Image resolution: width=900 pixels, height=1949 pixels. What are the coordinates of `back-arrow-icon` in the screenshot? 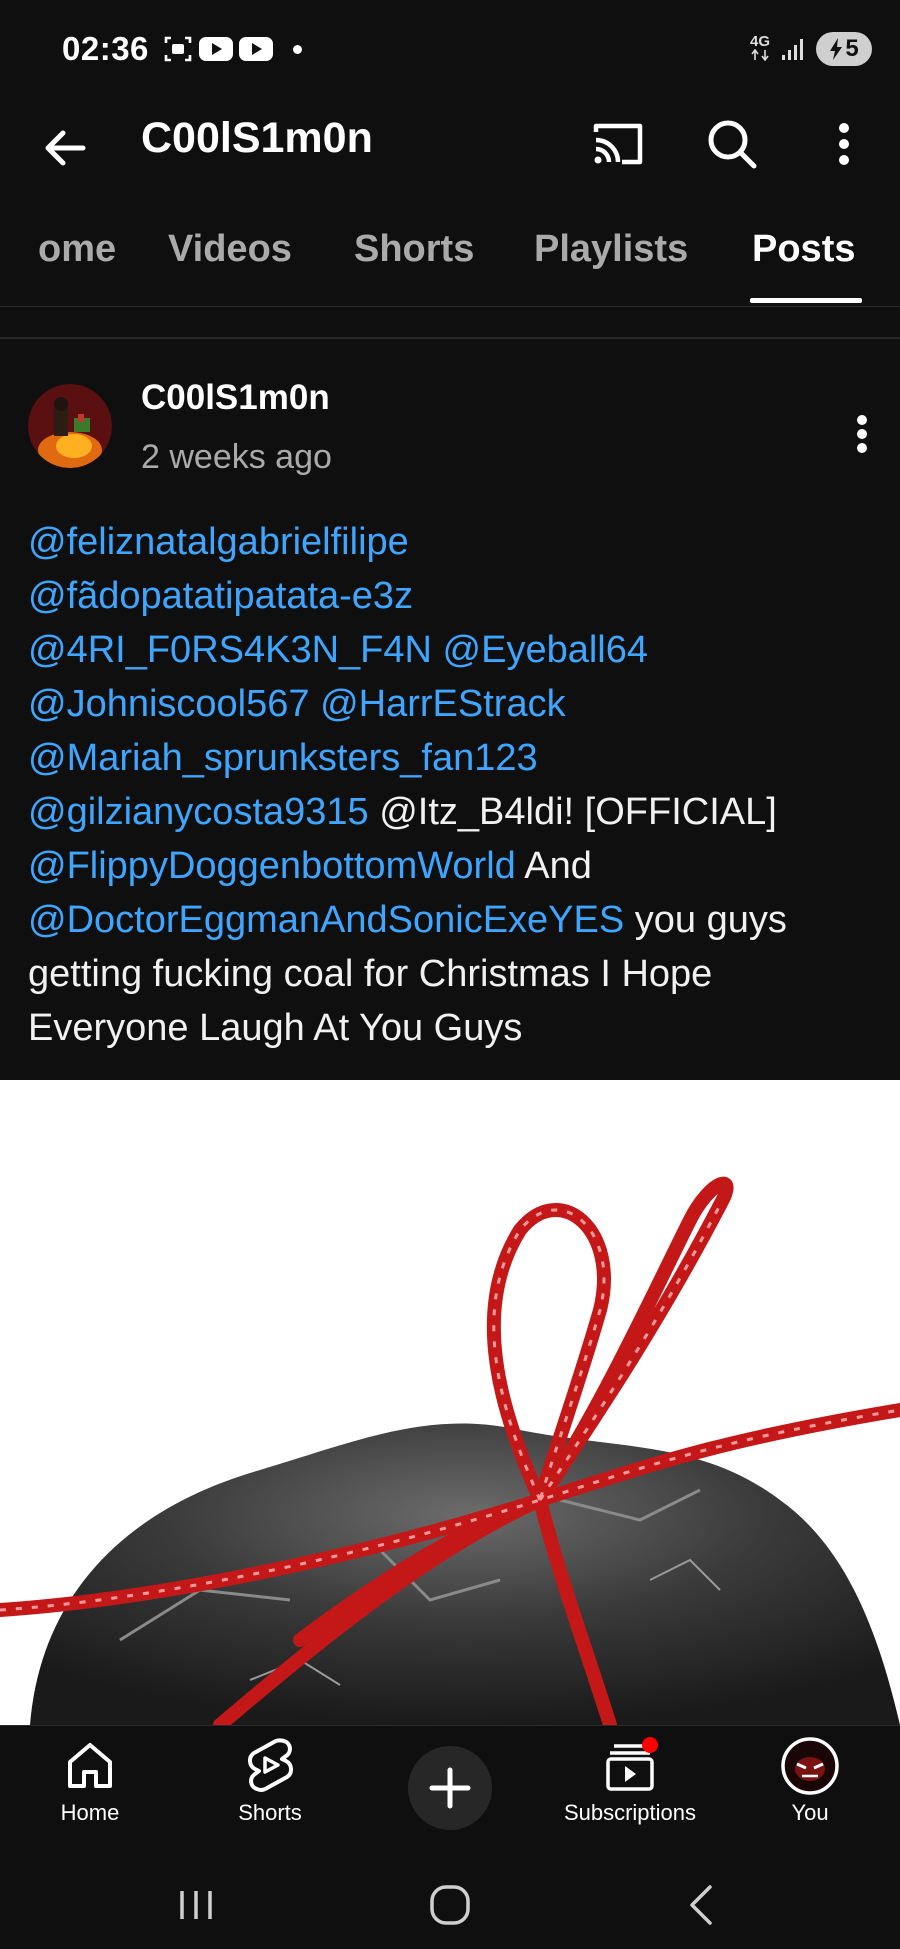 It's located at (65, 148).